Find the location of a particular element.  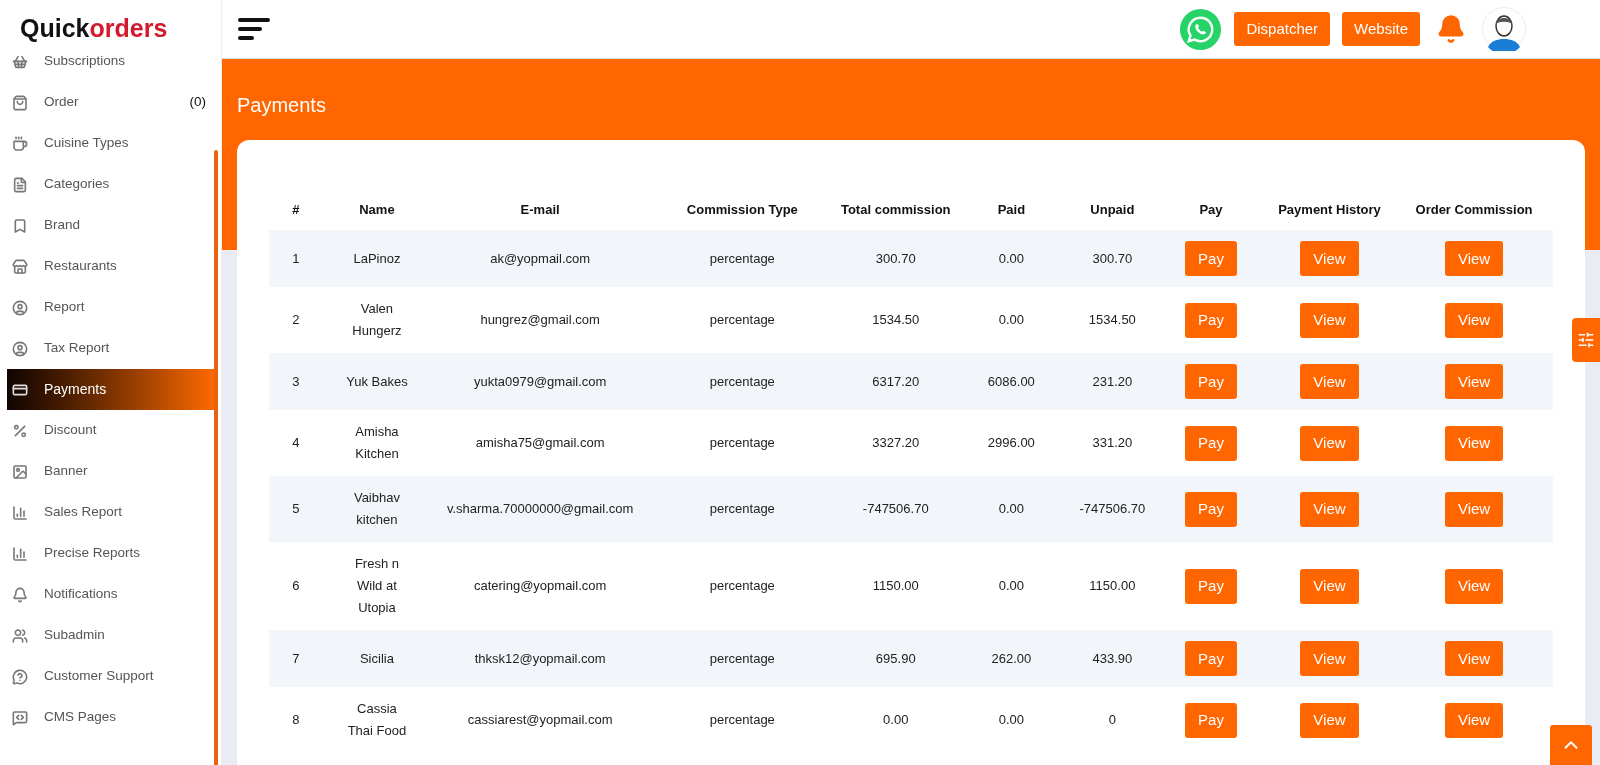

avatar-icon is located at coordinates (1504, 29).